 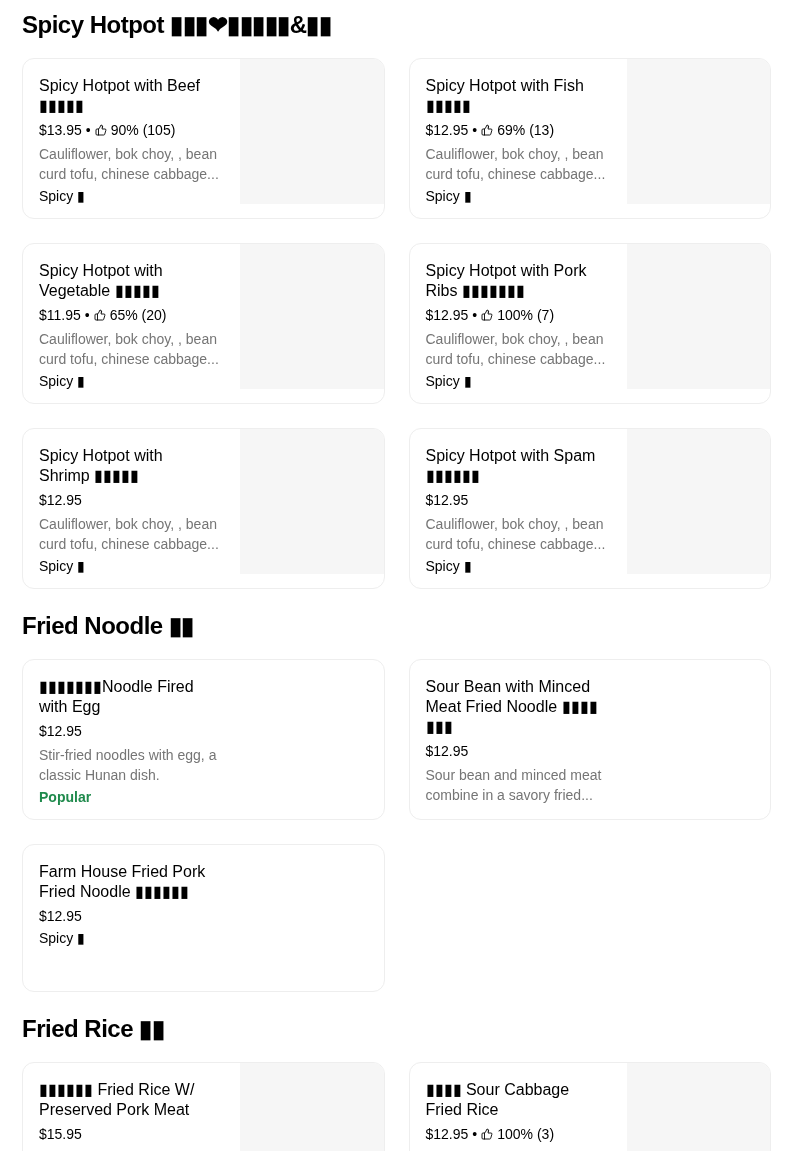 I want to click on item-tag: Popular, so click(x=131, y=797).